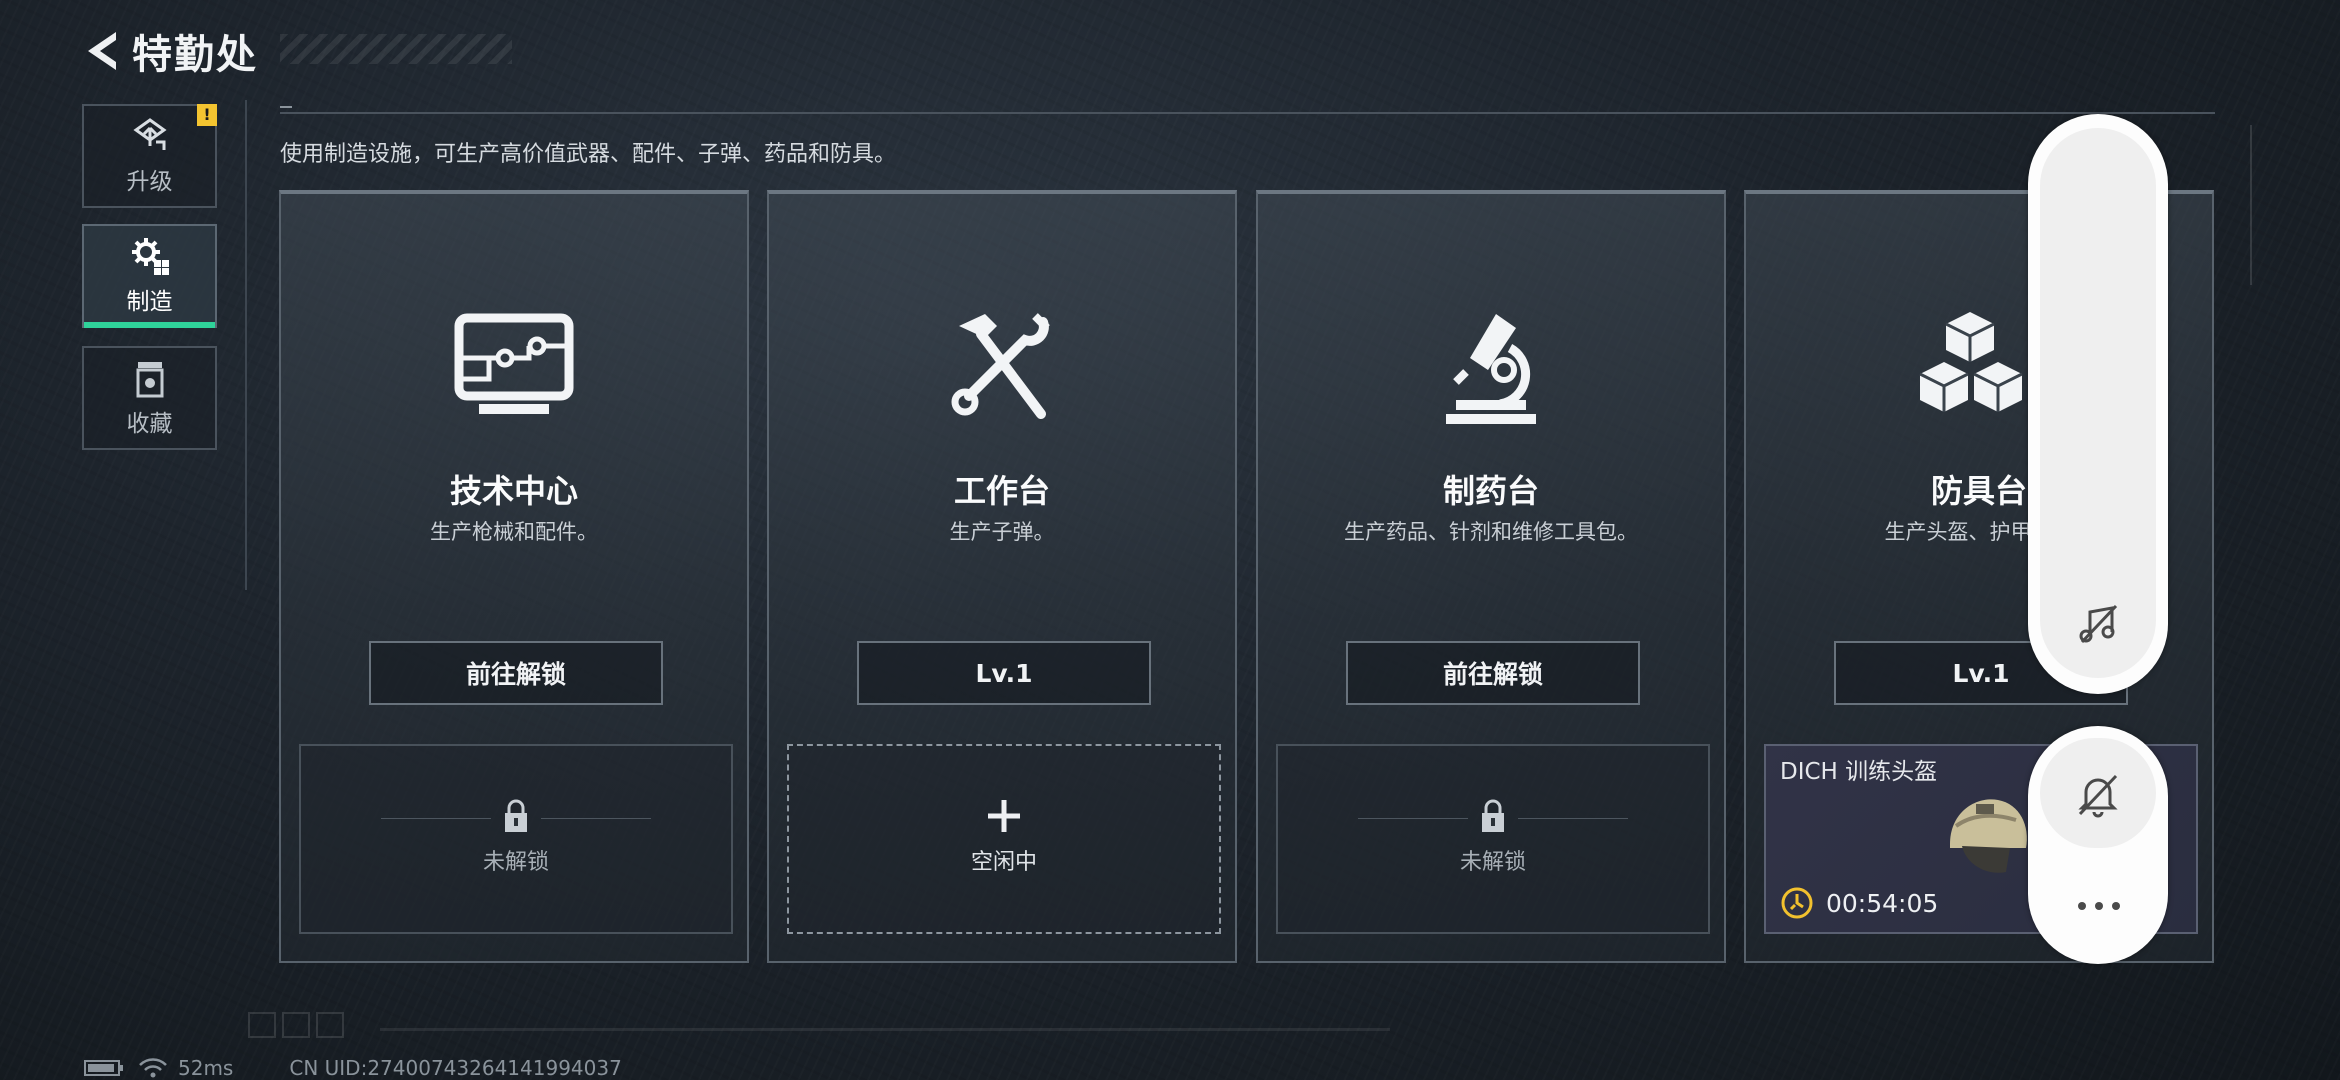 The image size is (2340, 1080). I want to click on status-bar: 52ms CN UID:27400743264141994037, so click(360, 1068).